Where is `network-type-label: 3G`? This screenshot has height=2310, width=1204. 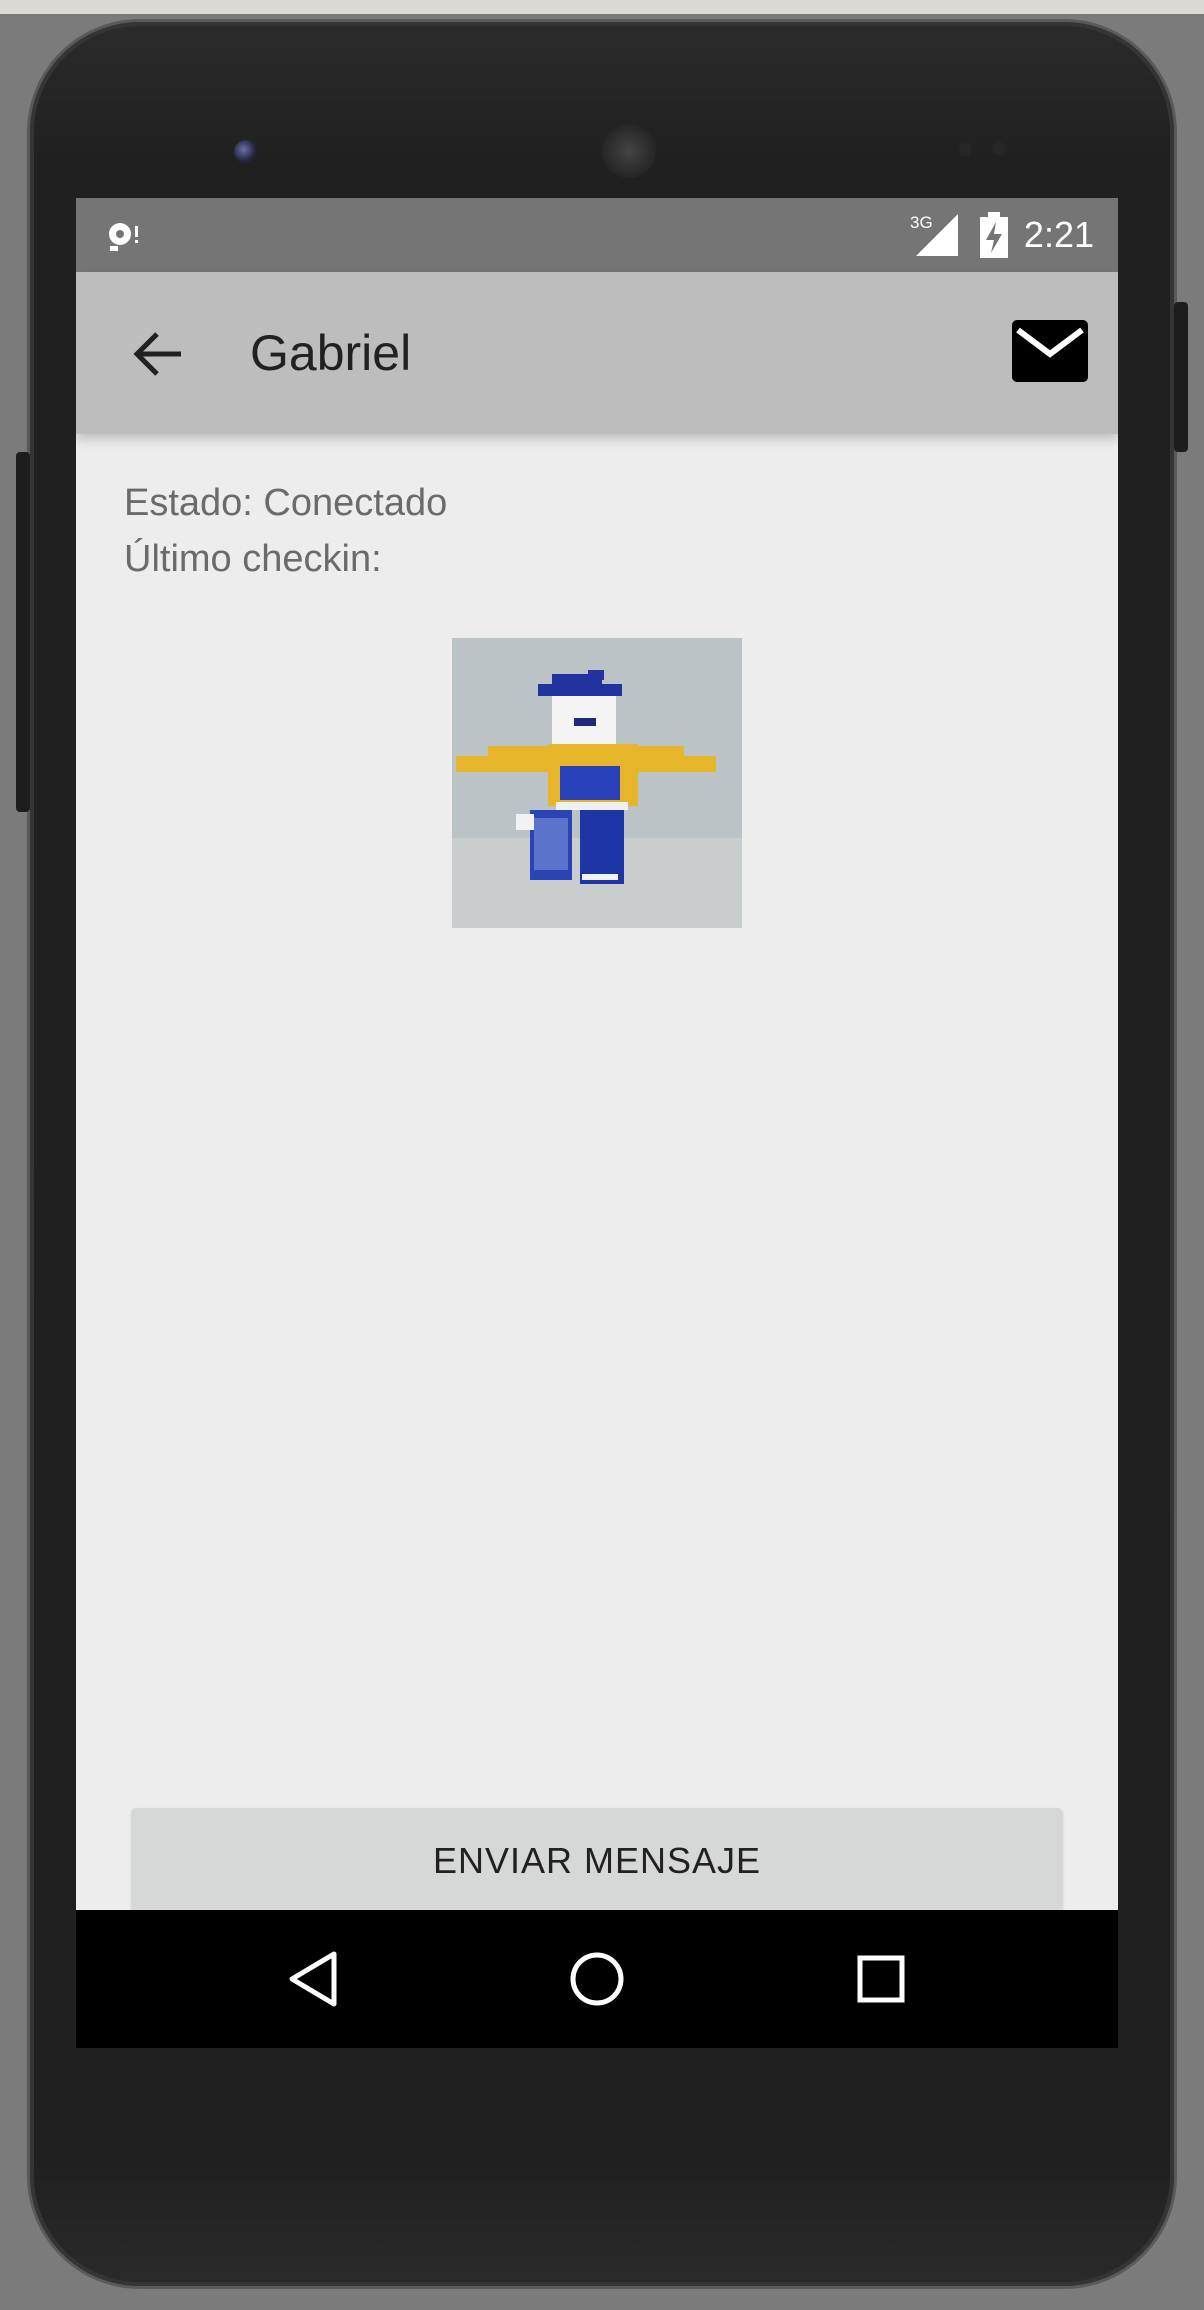
network-type-label: 3G is located at coordinates (921, 222).